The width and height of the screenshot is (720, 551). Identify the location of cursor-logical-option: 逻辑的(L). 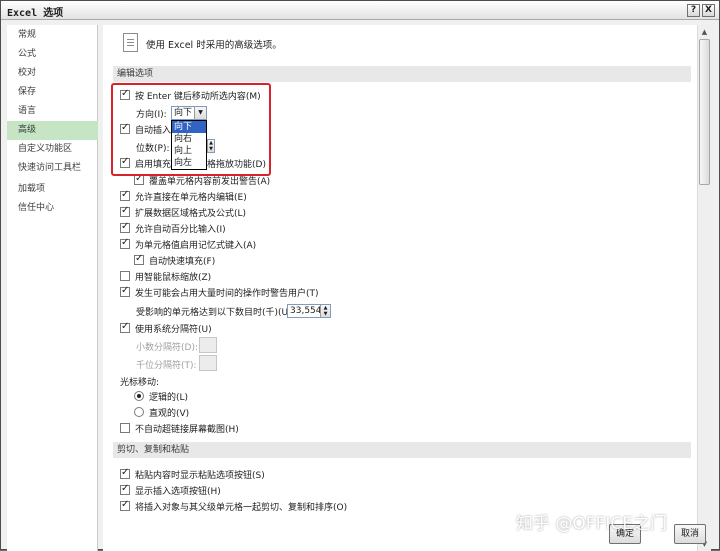
(161, 396).